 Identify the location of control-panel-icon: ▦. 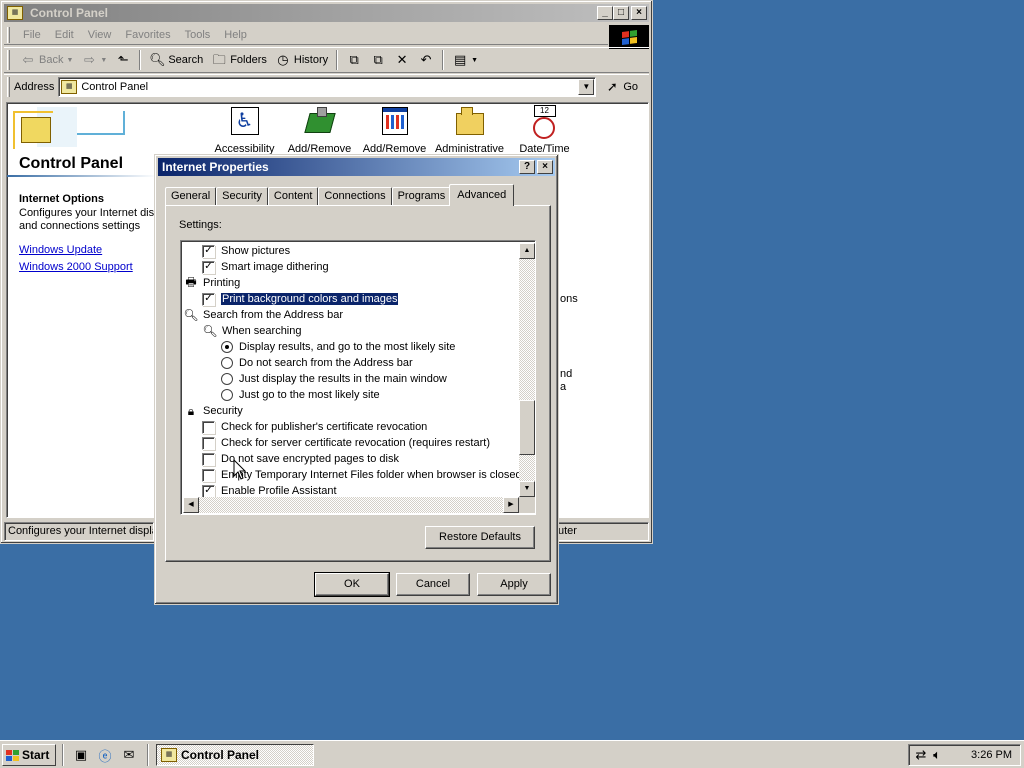
(169, 755).